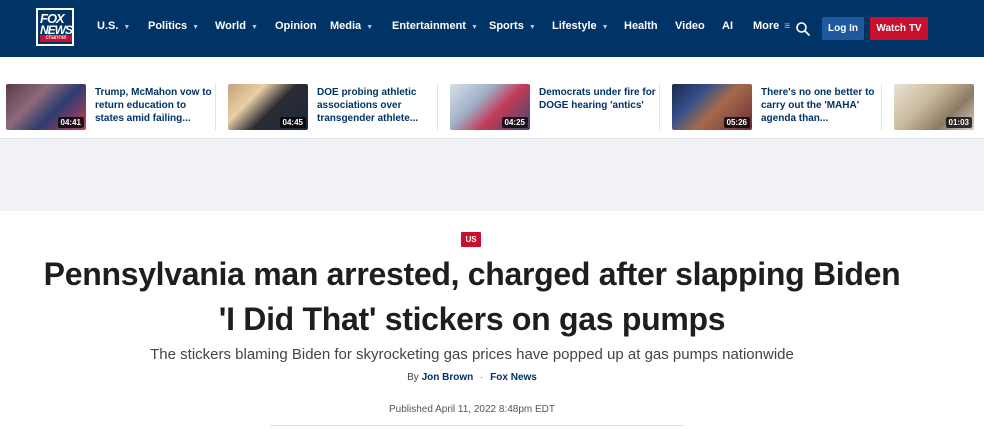  What do you see at coordinates (712, 107) in the screenshot?
I see `video-thumbnail: 05:26` at bounding box center [712, 107].